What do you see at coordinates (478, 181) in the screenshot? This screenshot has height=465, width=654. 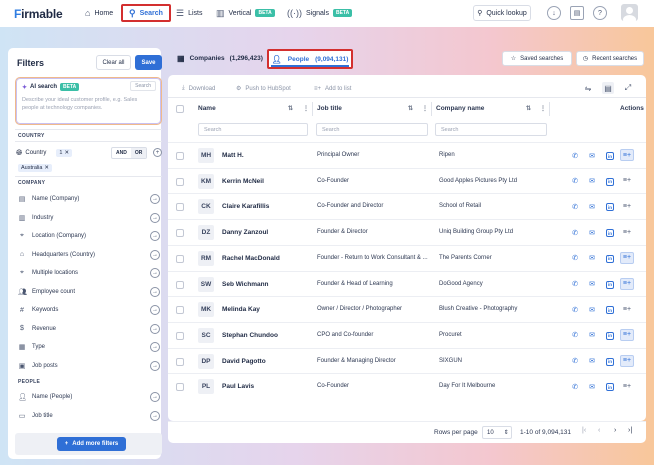 I see `company-name: Good Apples Pictures Pty Ltd` at bounding box center [478, 181].